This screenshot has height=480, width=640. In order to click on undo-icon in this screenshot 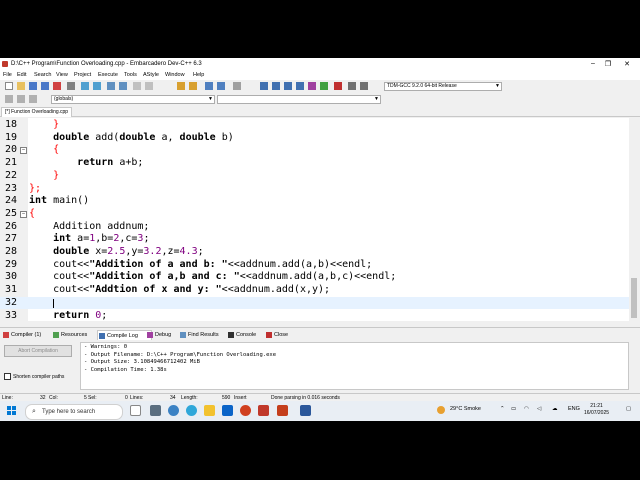, I will do `click(85, 86)`.